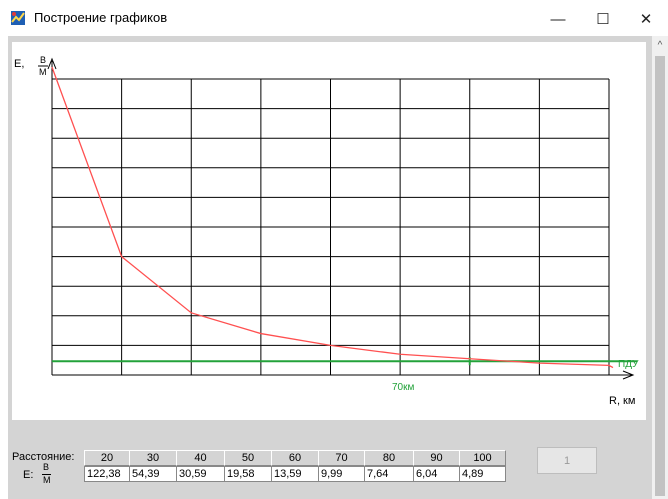 This screenshot has width=668, height=499. What do you see at coordinates (43, 60) in the screenshot?
I see `y-axis-unit-num: В` at bounding box center [43, 60].